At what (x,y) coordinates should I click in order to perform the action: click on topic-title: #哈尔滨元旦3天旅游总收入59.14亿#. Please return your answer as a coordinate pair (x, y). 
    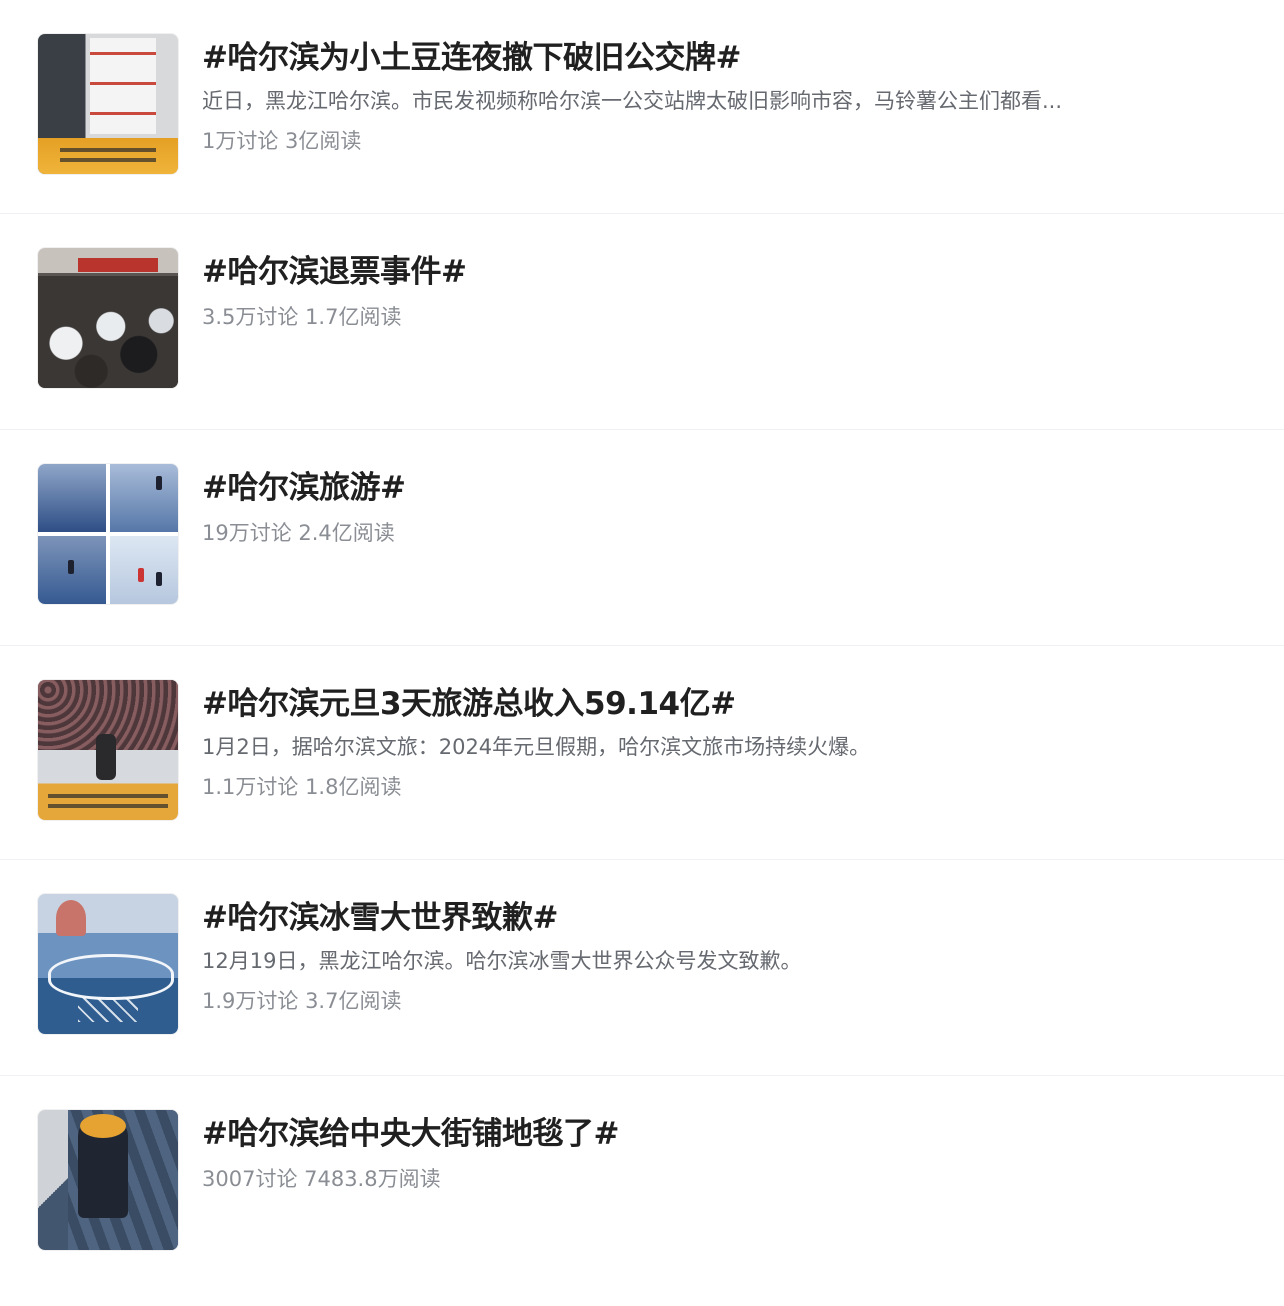
    Looking at the image, I should click on (698, 704).